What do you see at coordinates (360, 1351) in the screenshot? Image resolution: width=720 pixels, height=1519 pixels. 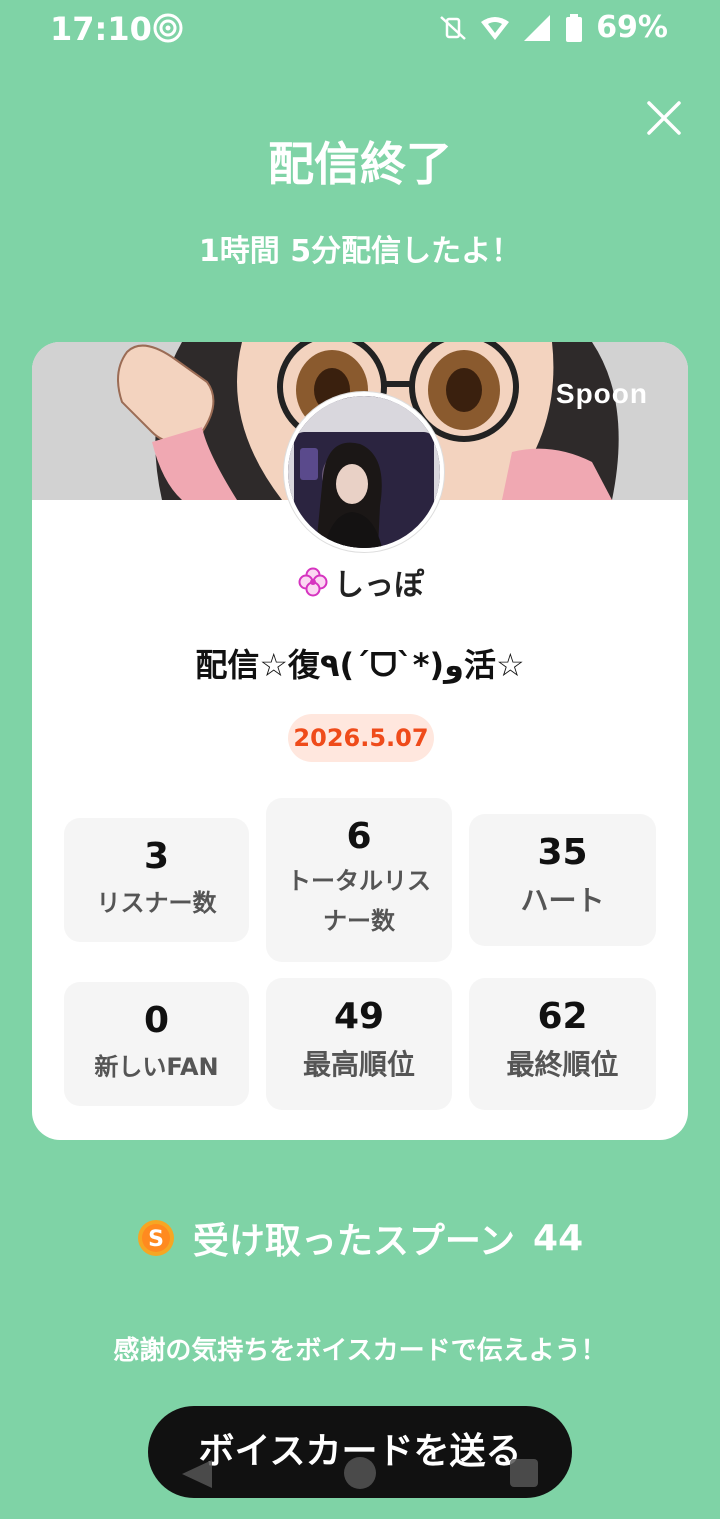 I see `thanks-message: 感謝の気持ちをボイスカードで伝えよう！` at bounding box center [360, 1351].